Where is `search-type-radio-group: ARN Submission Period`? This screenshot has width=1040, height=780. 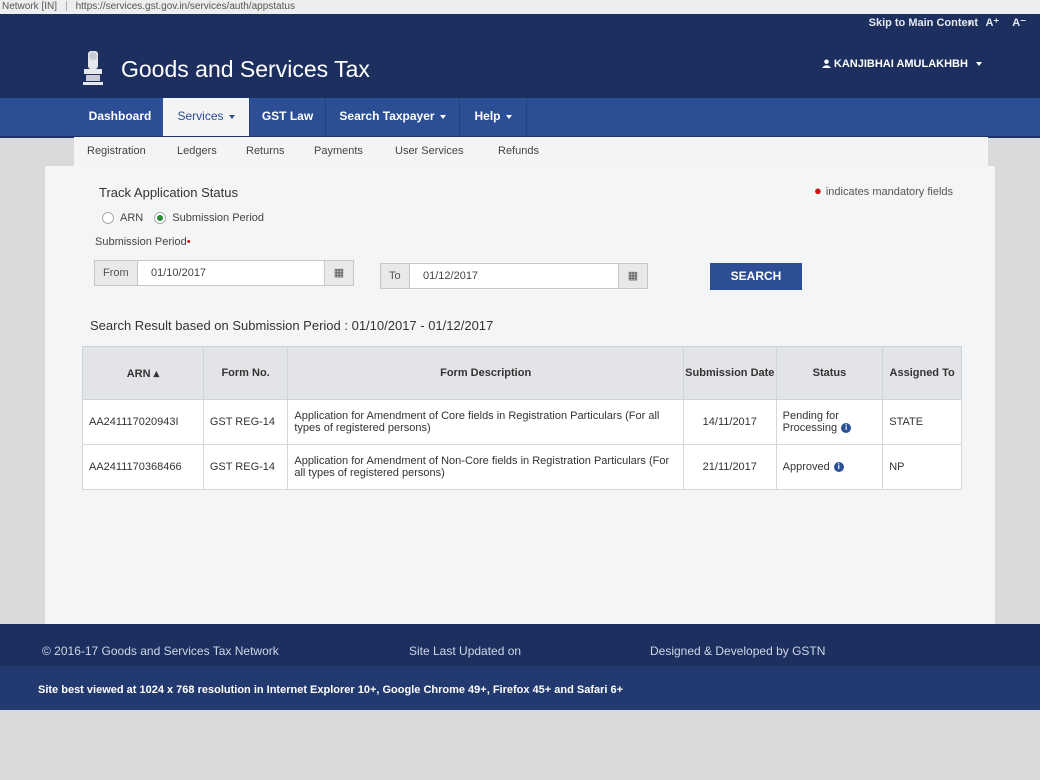
search-type-radio-group: ARN Submission Period is located at coordinates (187, 218).